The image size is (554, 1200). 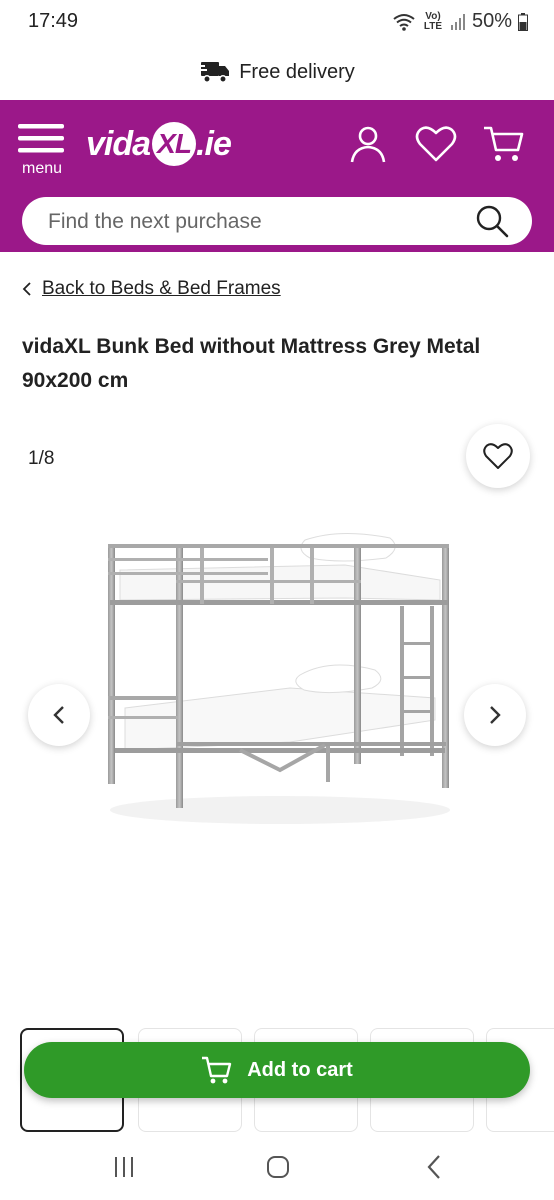 I want to click on delivery-truck-icon, so click(x=214, y=72).